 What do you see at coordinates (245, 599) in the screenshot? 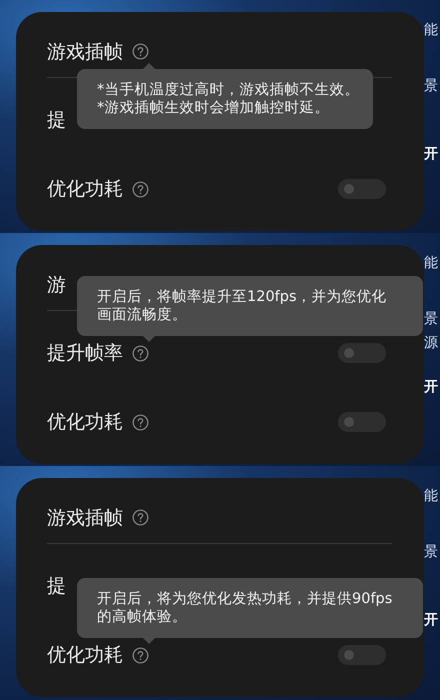
I see `tooltip-text: 开启后，将为您优化发热功耗，并提供90fps` at bounding box center [245, 599].